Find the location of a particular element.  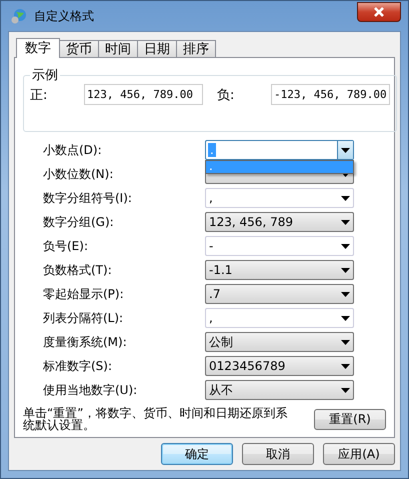

globe-icon is located at coordinates (19, 16).